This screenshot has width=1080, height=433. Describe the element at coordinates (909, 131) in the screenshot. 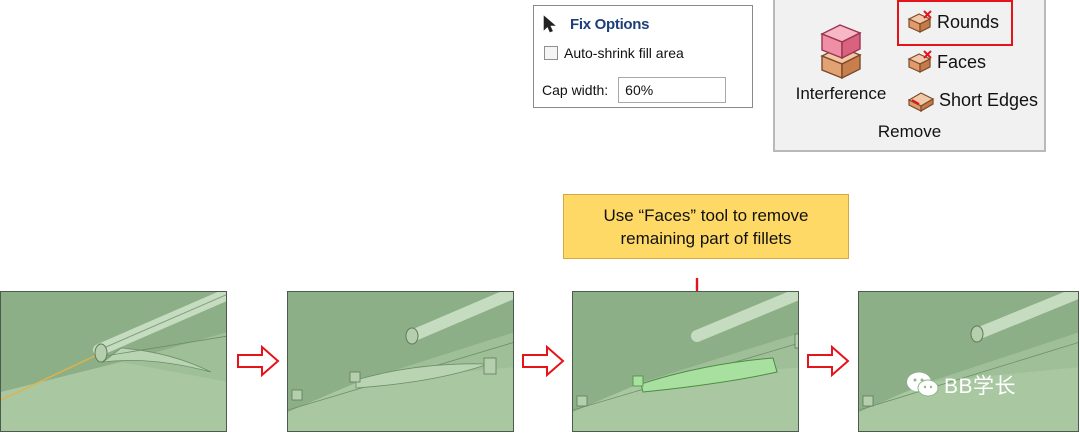

I see `remove-group-label: Remove` at that location.